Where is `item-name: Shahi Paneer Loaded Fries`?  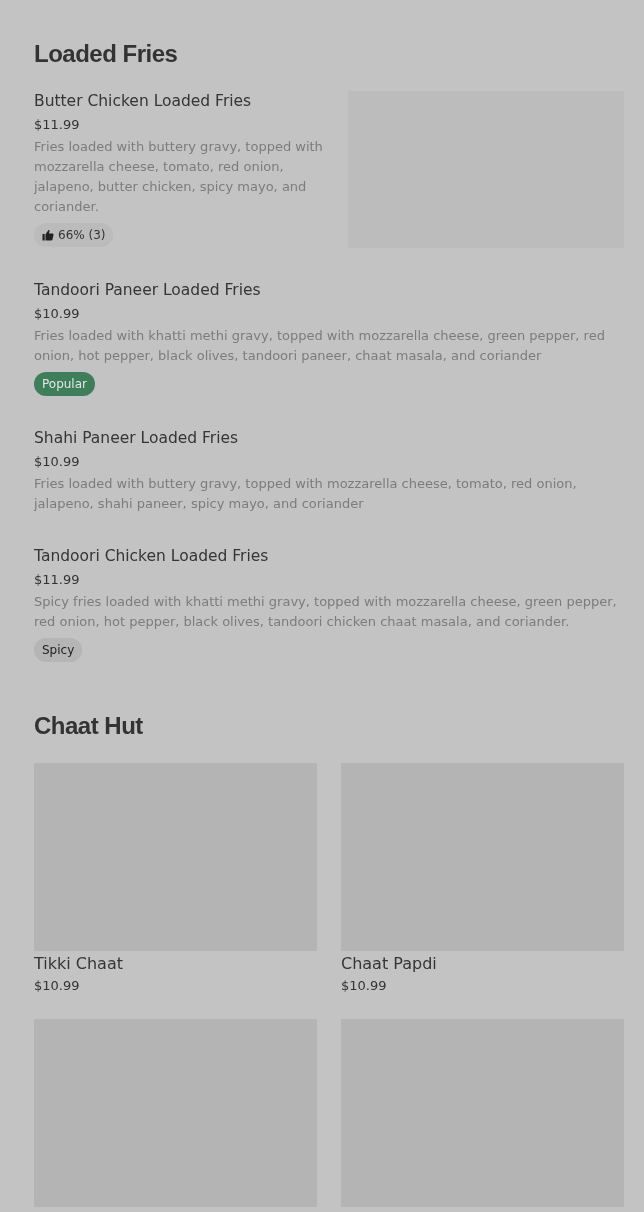
item-name: Shahi Paneer Loaded Fries is located at coordinates (137, 438).